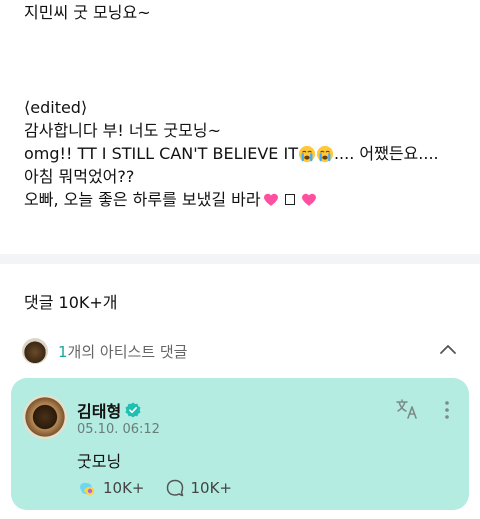  What do you see at coordinates (127, 351) in the screenshot?
I see `artist-comment-text: 개의 아티스트 댓글` at bounding box center [127, 351].